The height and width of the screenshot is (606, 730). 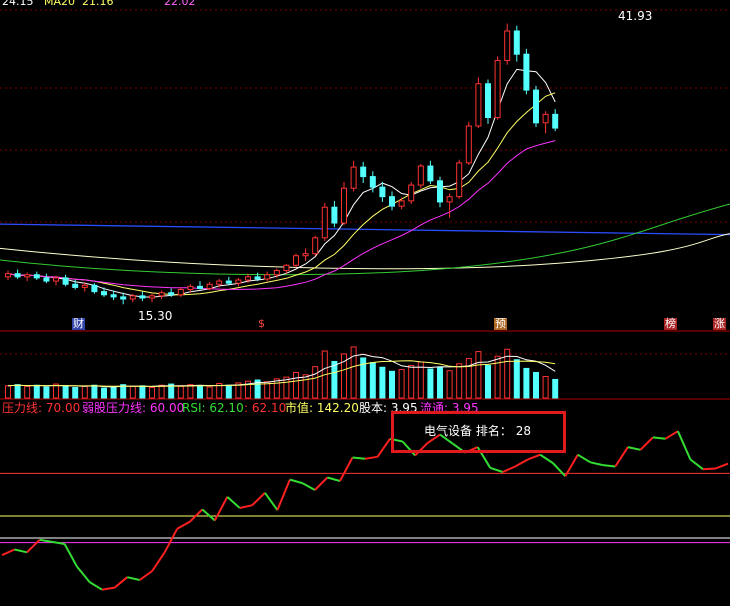 I want to click on marker-ranking: 榜, so click(x=670, y=324).